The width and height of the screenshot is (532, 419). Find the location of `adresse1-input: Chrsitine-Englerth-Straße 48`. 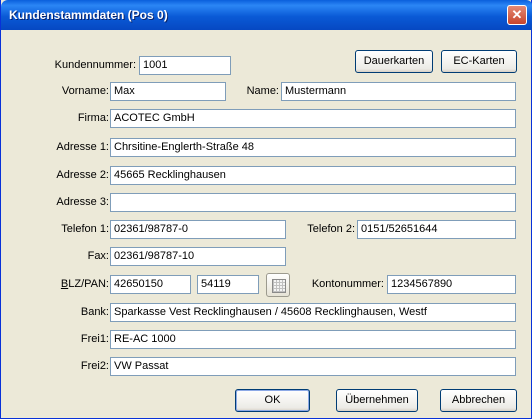

adresse1-input: Chrsitine-Englerth-Straße 48 is located at coordinates (313, 147).